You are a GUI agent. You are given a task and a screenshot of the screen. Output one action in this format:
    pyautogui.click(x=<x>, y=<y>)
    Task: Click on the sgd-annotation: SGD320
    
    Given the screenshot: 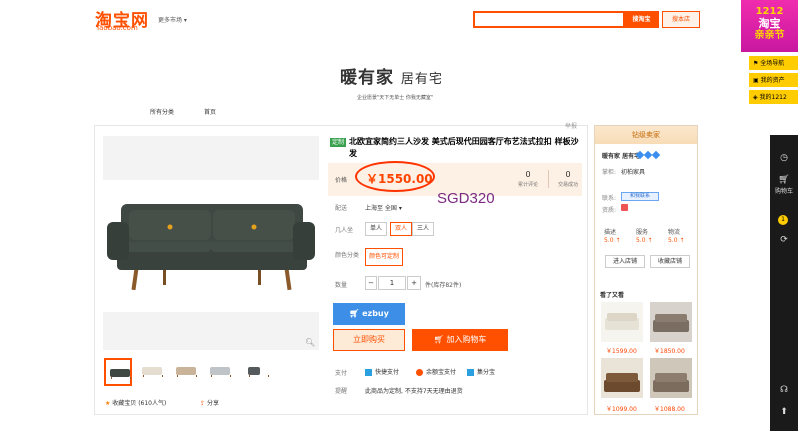 What is the action you would take?
    pyautogui.click(x=466, y=198)
    